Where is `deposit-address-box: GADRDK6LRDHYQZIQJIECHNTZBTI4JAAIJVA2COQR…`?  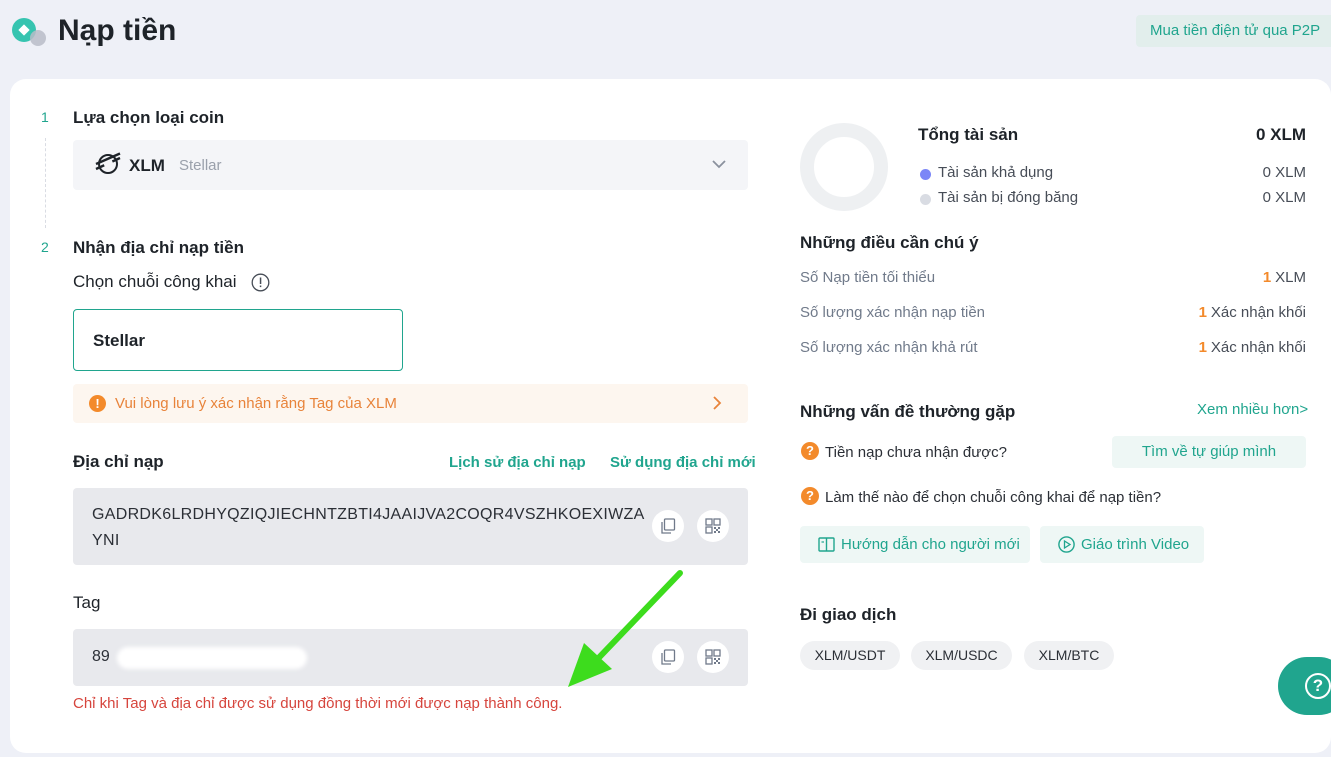 deposit-address-box: GADRDK6LRDHYQZIQJIECHNTZBTI4JAAIJVA2COQR… is located at coordinates (410, 526).